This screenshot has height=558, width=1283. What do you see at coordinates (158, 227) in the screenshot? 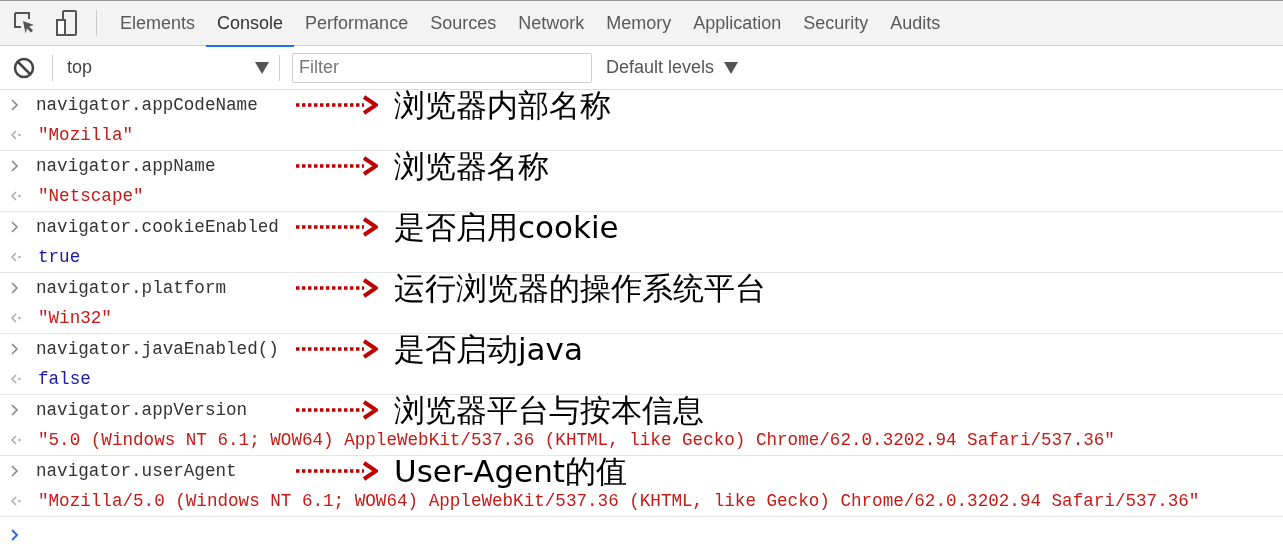
I see `console-command: navigator.cookieEnabled` at bounding box center [158, 227].